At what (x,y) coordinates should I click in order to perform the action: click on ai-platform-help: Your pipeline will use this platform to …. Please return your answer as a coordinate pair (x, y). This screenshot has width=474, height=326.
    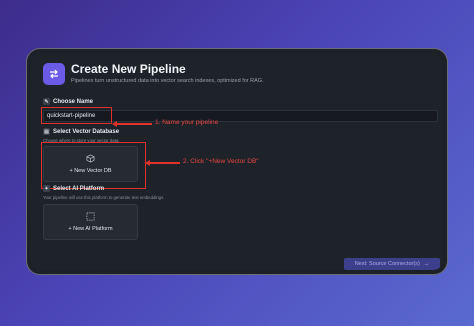
    Looking at the image, I should click on (104, 197).